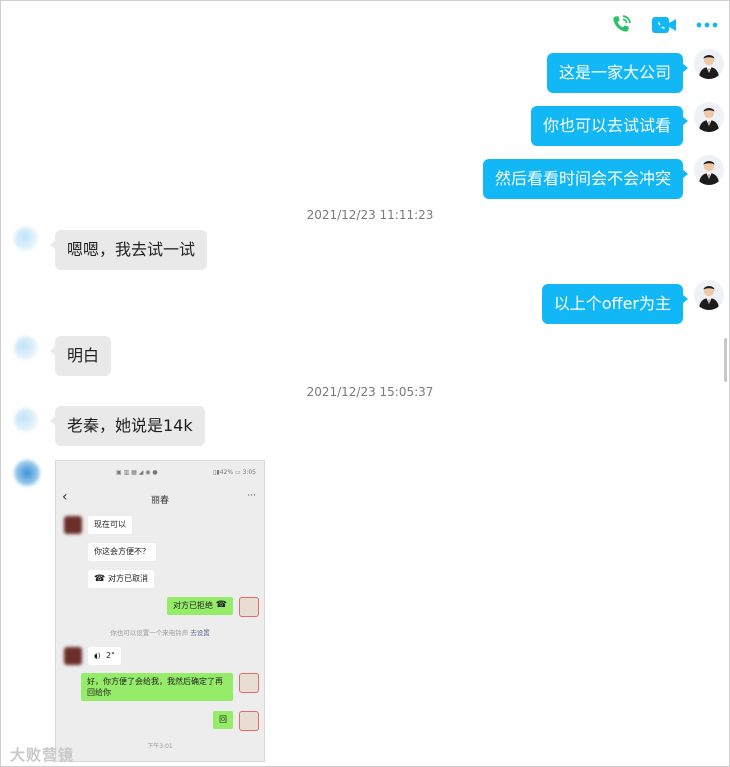 This screenshot has height=767, width=730. I want to click on more-dots-icon, so click(707, 25).